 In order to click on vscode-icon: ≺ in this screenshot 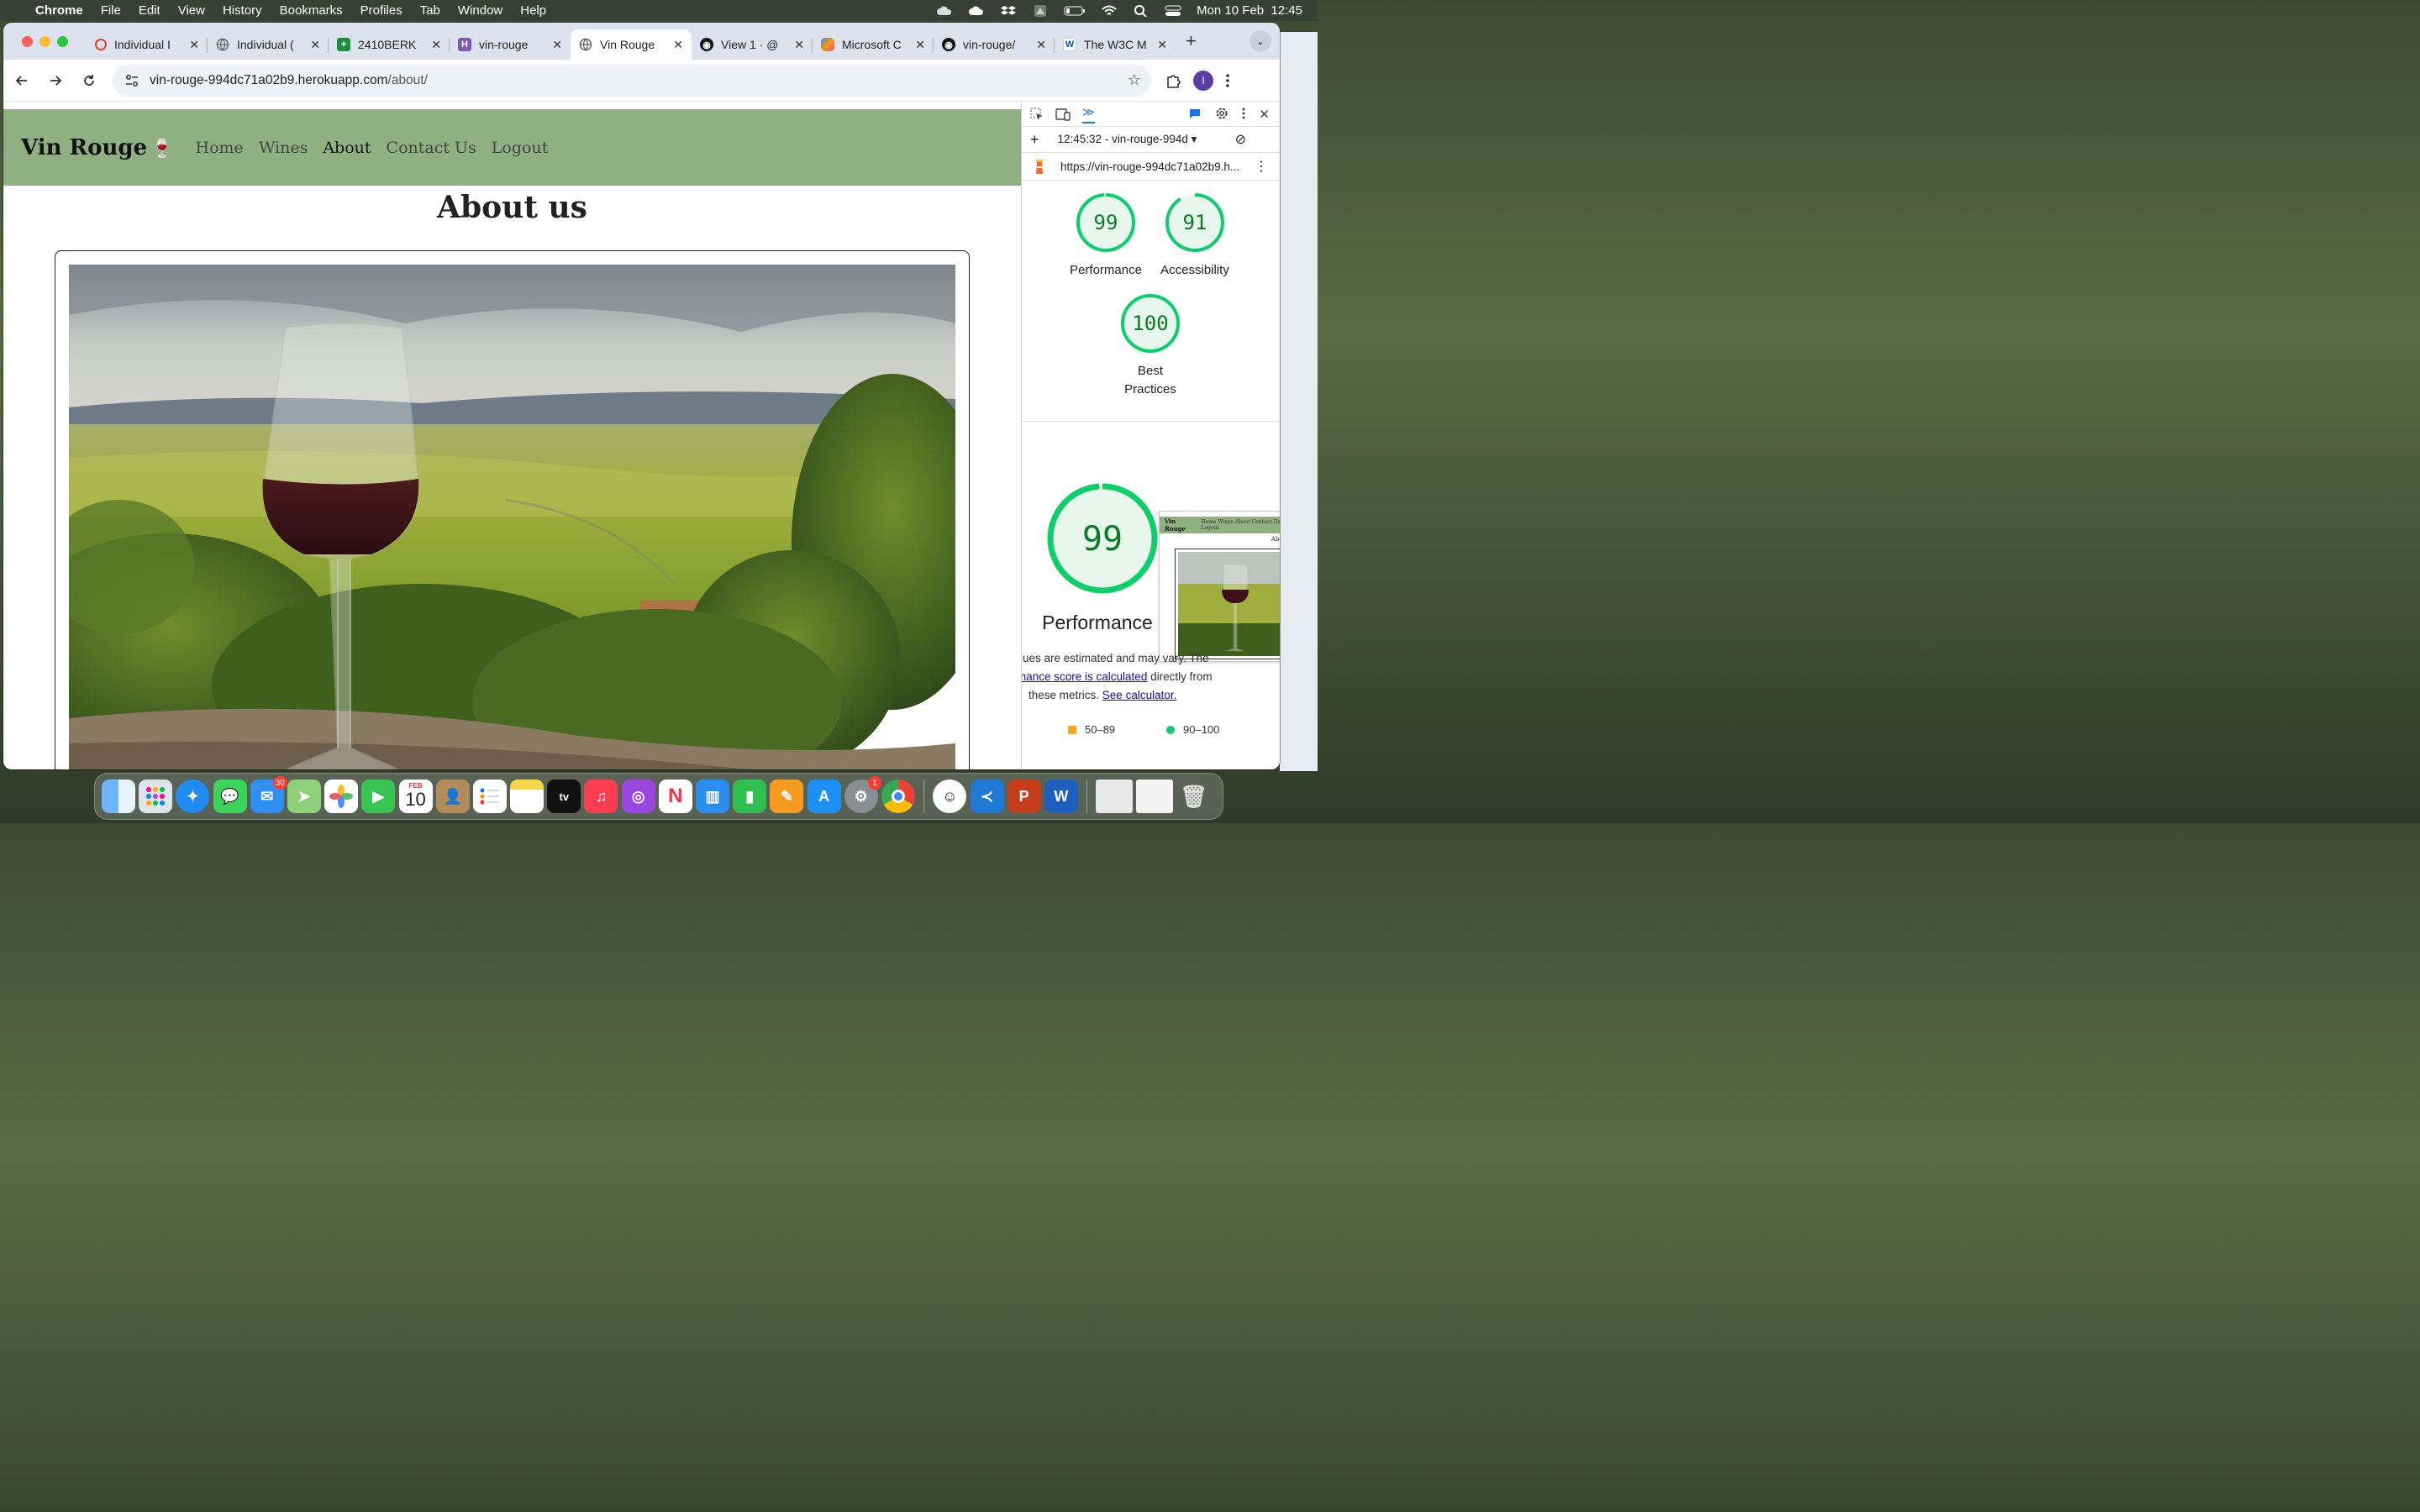, I will do `click(987, 796)`.